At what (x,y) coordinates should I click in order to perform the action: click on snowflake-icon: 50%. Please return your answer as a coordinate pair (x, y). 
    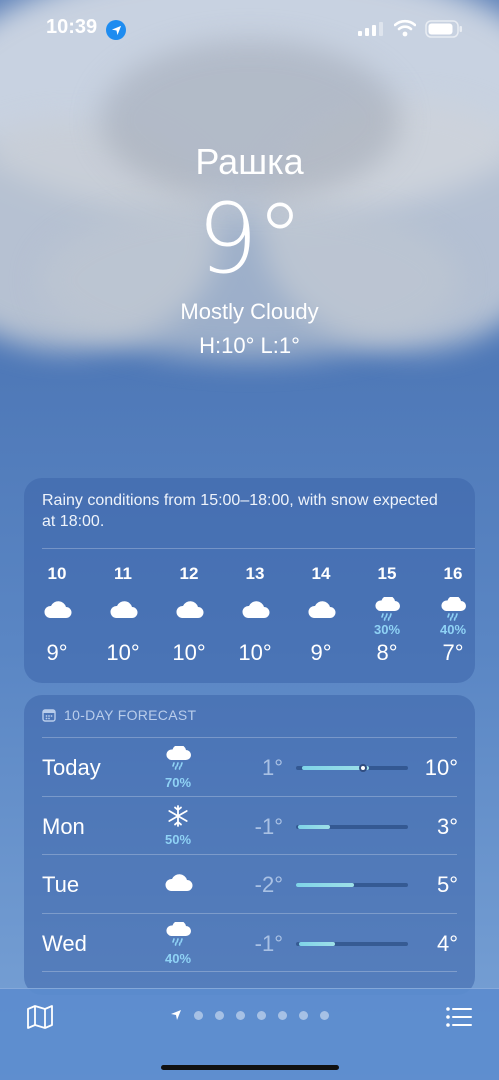
    Looking at the image, I should click on (178, 825).